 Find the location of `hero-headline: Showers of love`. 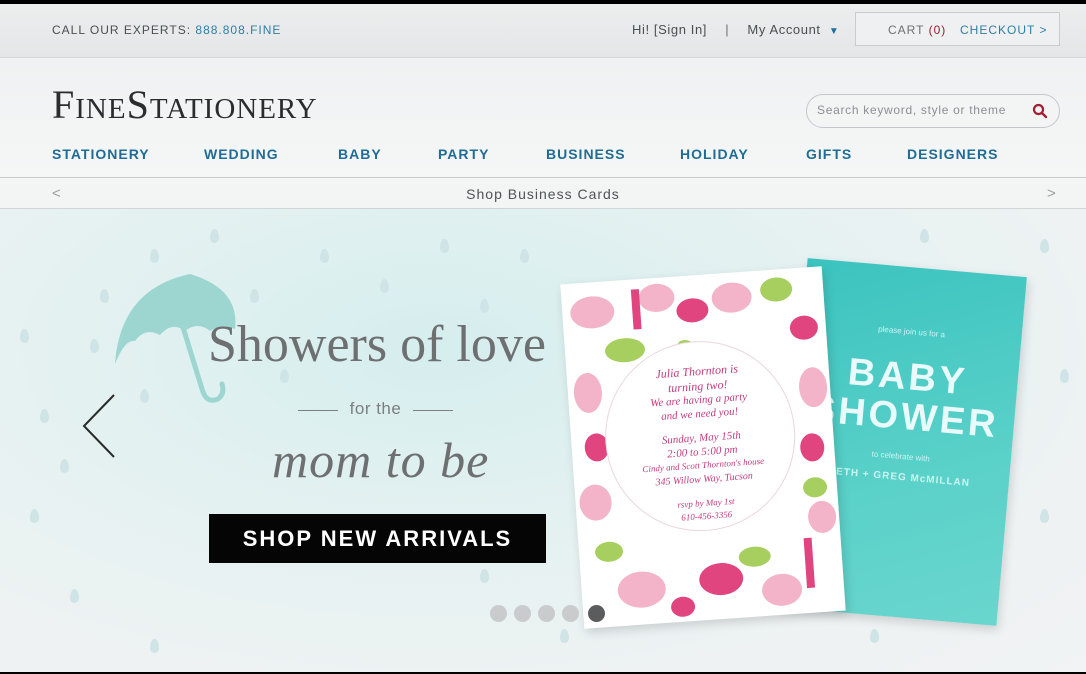

hero-headline: Showers of love is located at coordinates (377, 344).